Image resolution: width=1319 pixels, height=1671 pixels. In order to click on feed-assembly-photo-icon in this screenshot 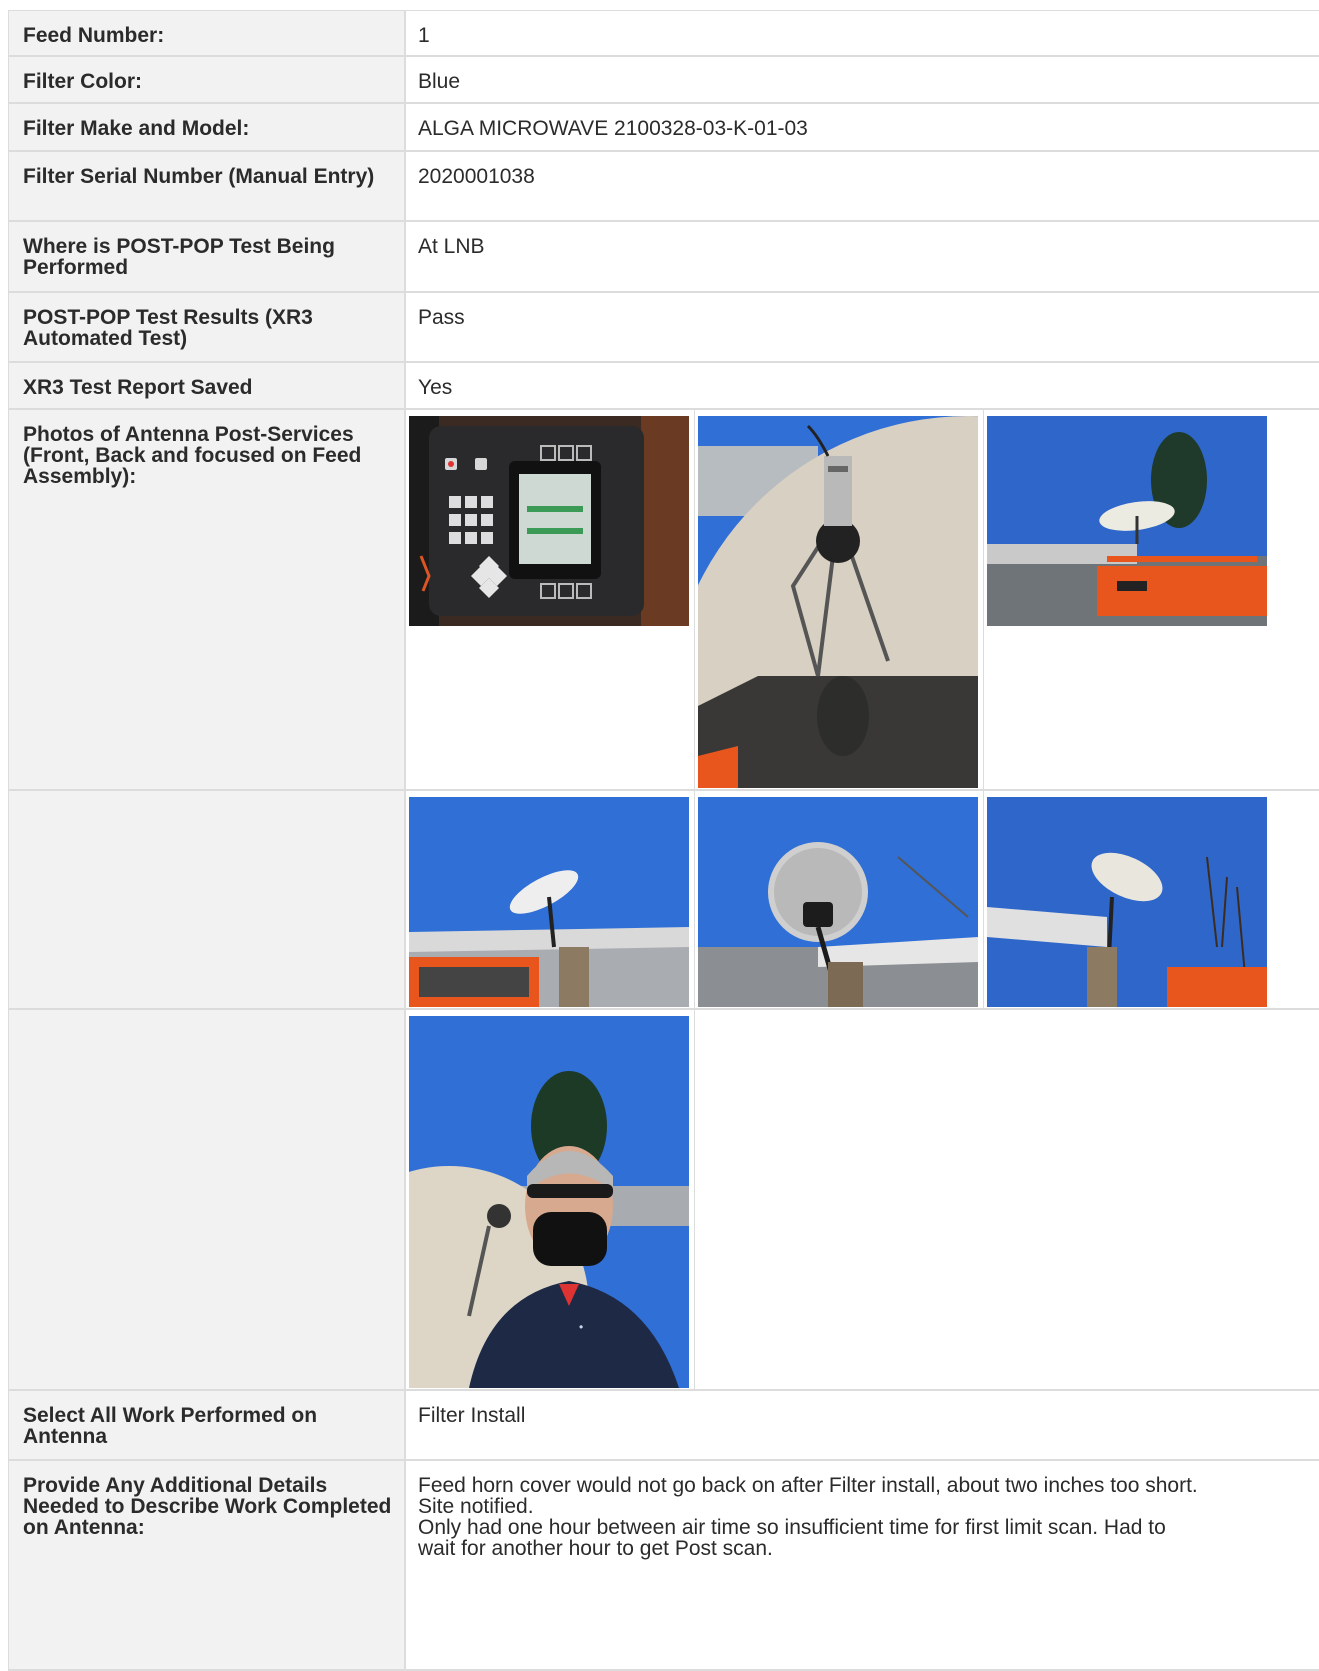, I will do `click(838, 602)`.